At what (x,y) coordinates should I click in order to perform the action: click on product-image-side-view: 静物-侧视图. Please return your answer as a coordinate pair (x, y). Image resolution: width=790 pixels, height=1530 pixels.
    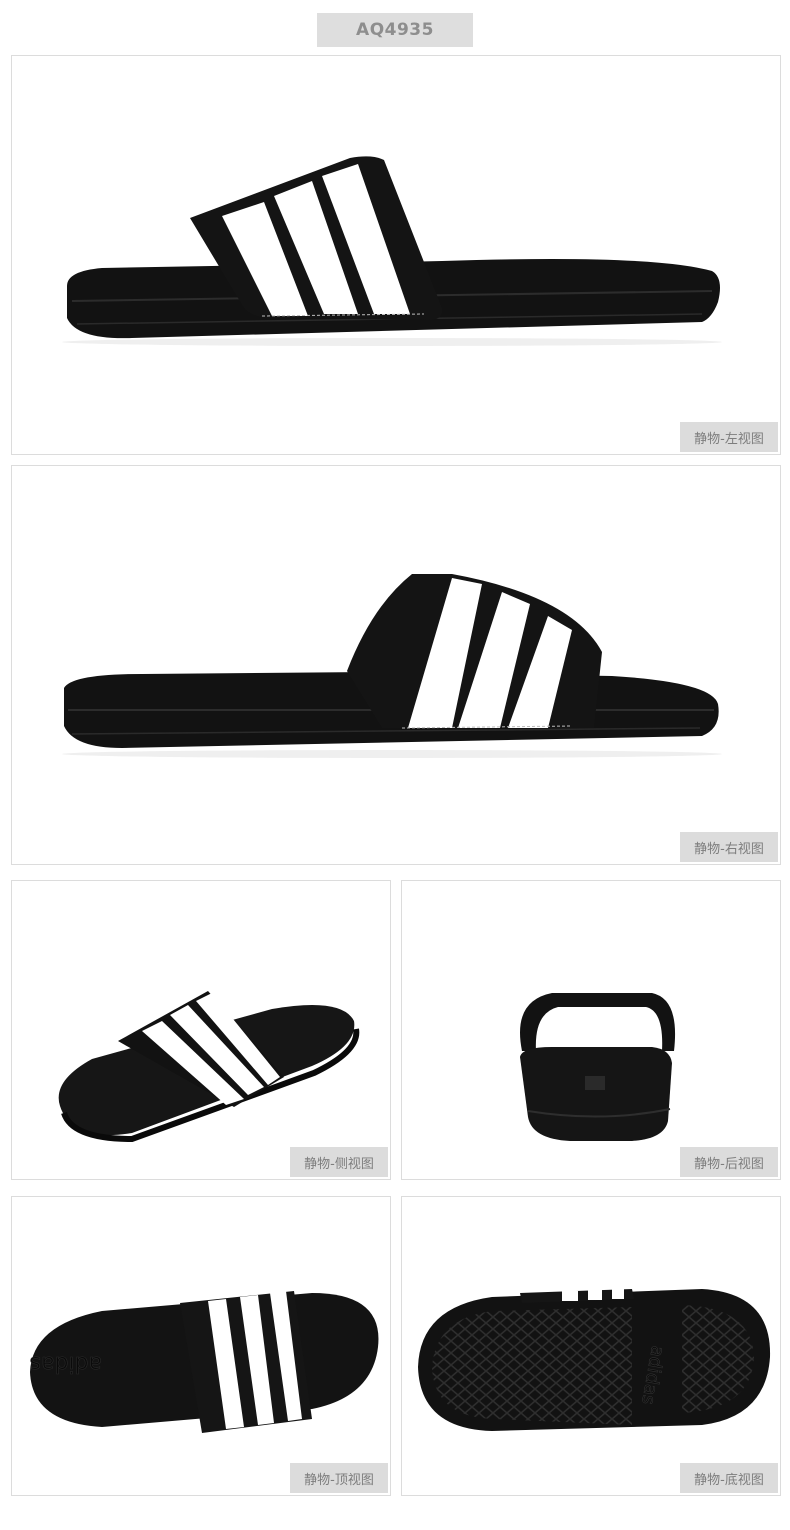
    Looking at the image, I should click on (201, 1030).